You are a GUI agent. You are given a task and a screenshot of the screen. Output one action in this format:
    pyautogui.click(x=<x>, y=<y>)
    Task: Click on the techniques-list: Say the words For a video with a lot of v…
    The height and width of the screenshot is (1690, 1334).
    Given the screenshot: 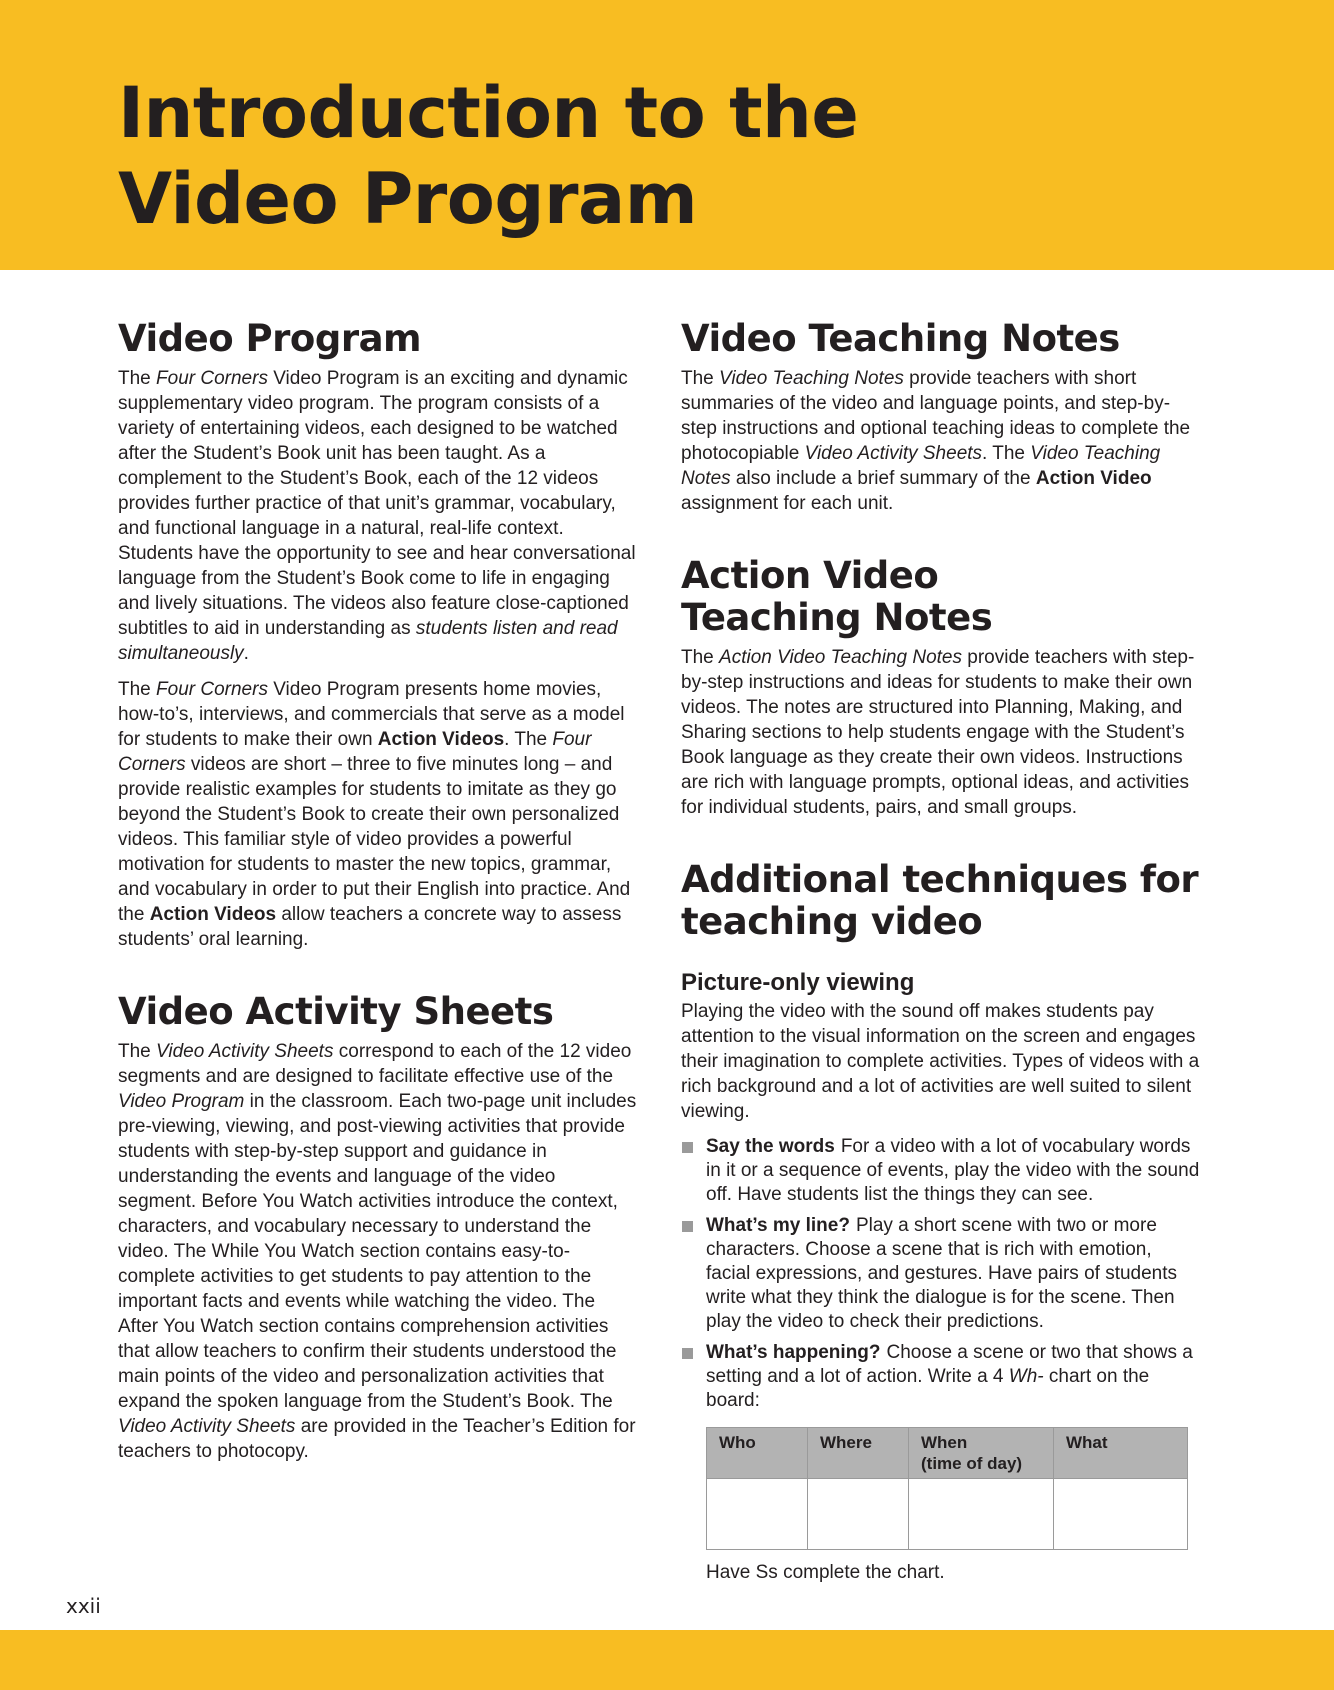 What is the action you would take?
    pyautogui.click(x=941, y=1274)
    